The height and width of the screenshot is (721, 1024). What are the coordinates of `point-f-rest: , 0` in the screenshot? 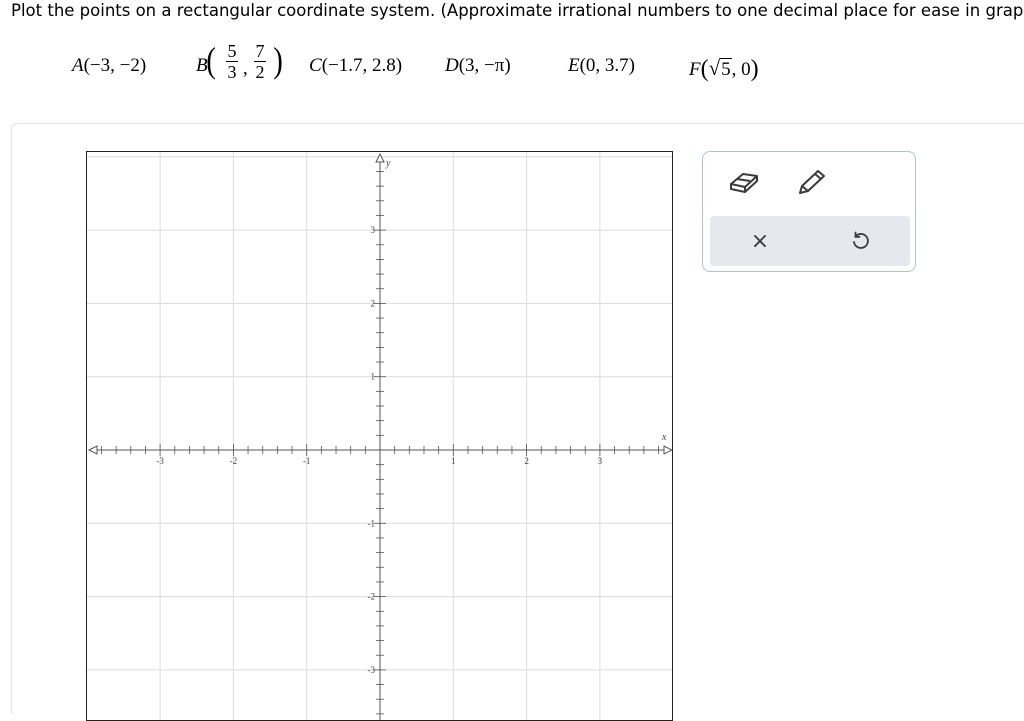 It's located at (741, 69).